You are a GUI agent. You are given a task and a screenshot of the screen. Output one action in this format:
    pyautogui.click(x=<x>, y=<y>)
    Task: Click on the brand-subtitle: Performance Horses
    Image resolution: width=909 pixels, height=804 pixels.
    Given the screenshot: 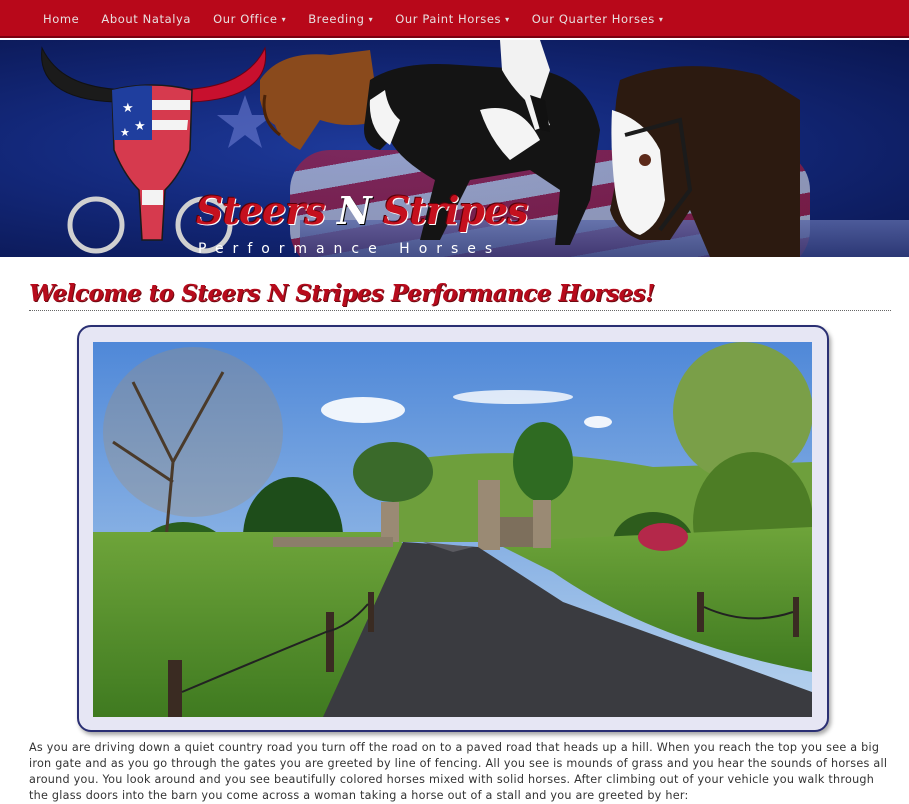 What is the action you would take?
    pyautogui.click(x=350, y=249)
    